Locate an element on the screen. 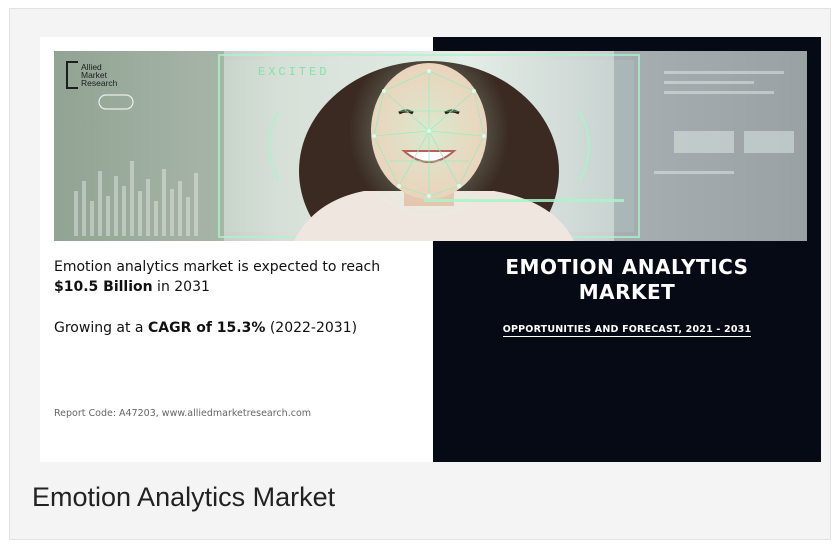  growth-suffix: (2022-2031) is located at coordinates (311, 328).